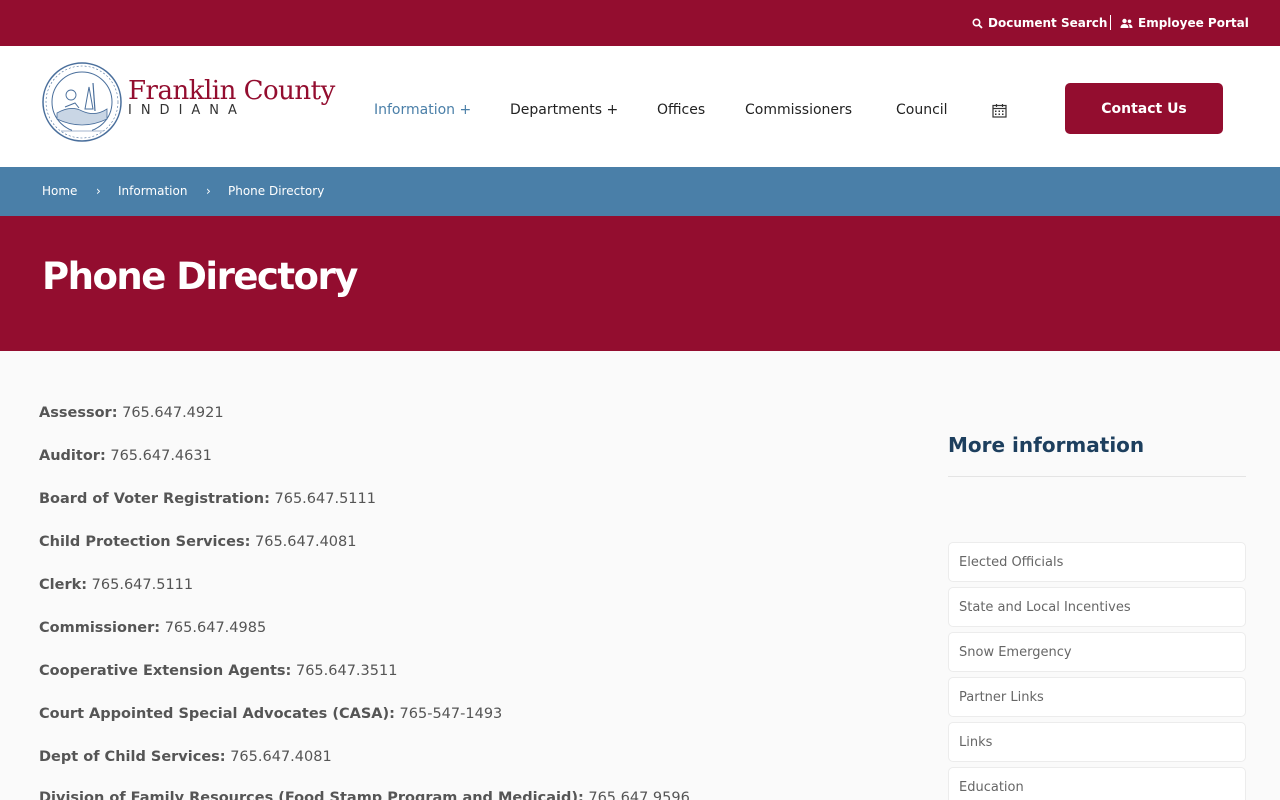 The height and width of the screenshot is (800, 1280). I want to click on directory-label: Board of Voter Registration:, so click(154, 499).